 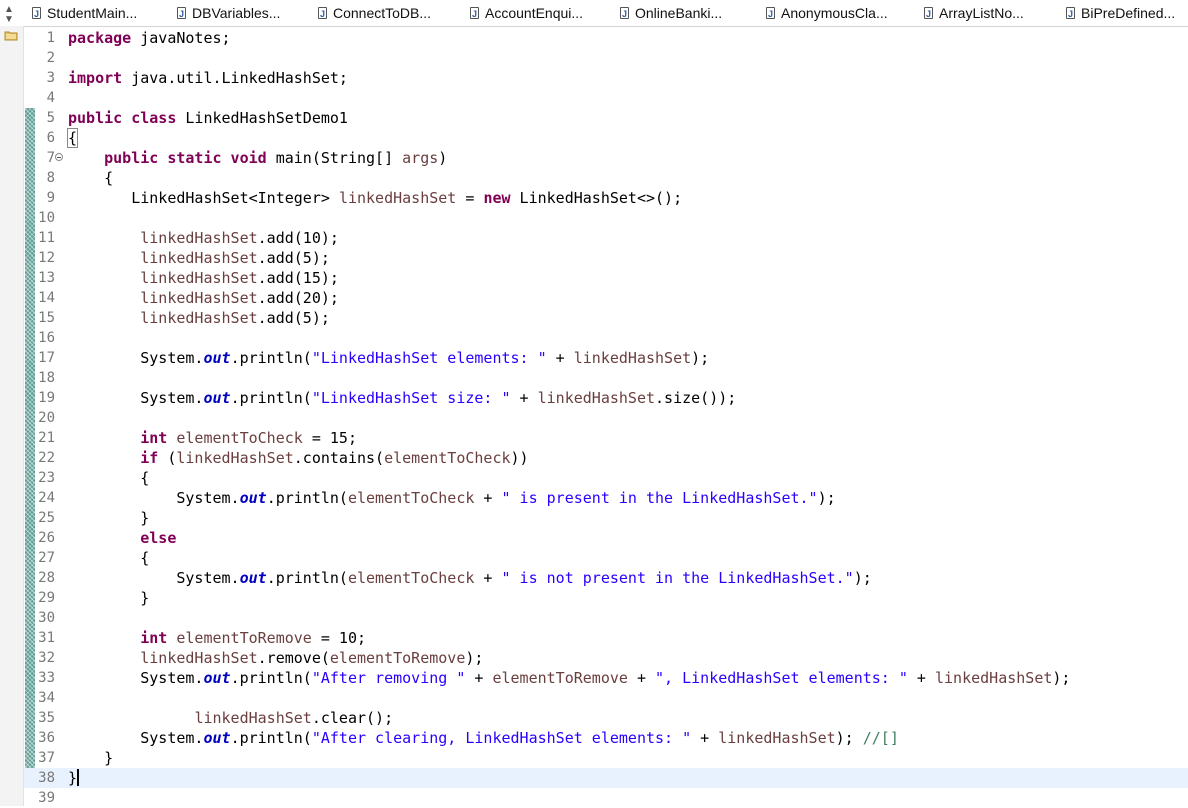 I want to click on code-token: .add(20);, so click(x=298, y=298).